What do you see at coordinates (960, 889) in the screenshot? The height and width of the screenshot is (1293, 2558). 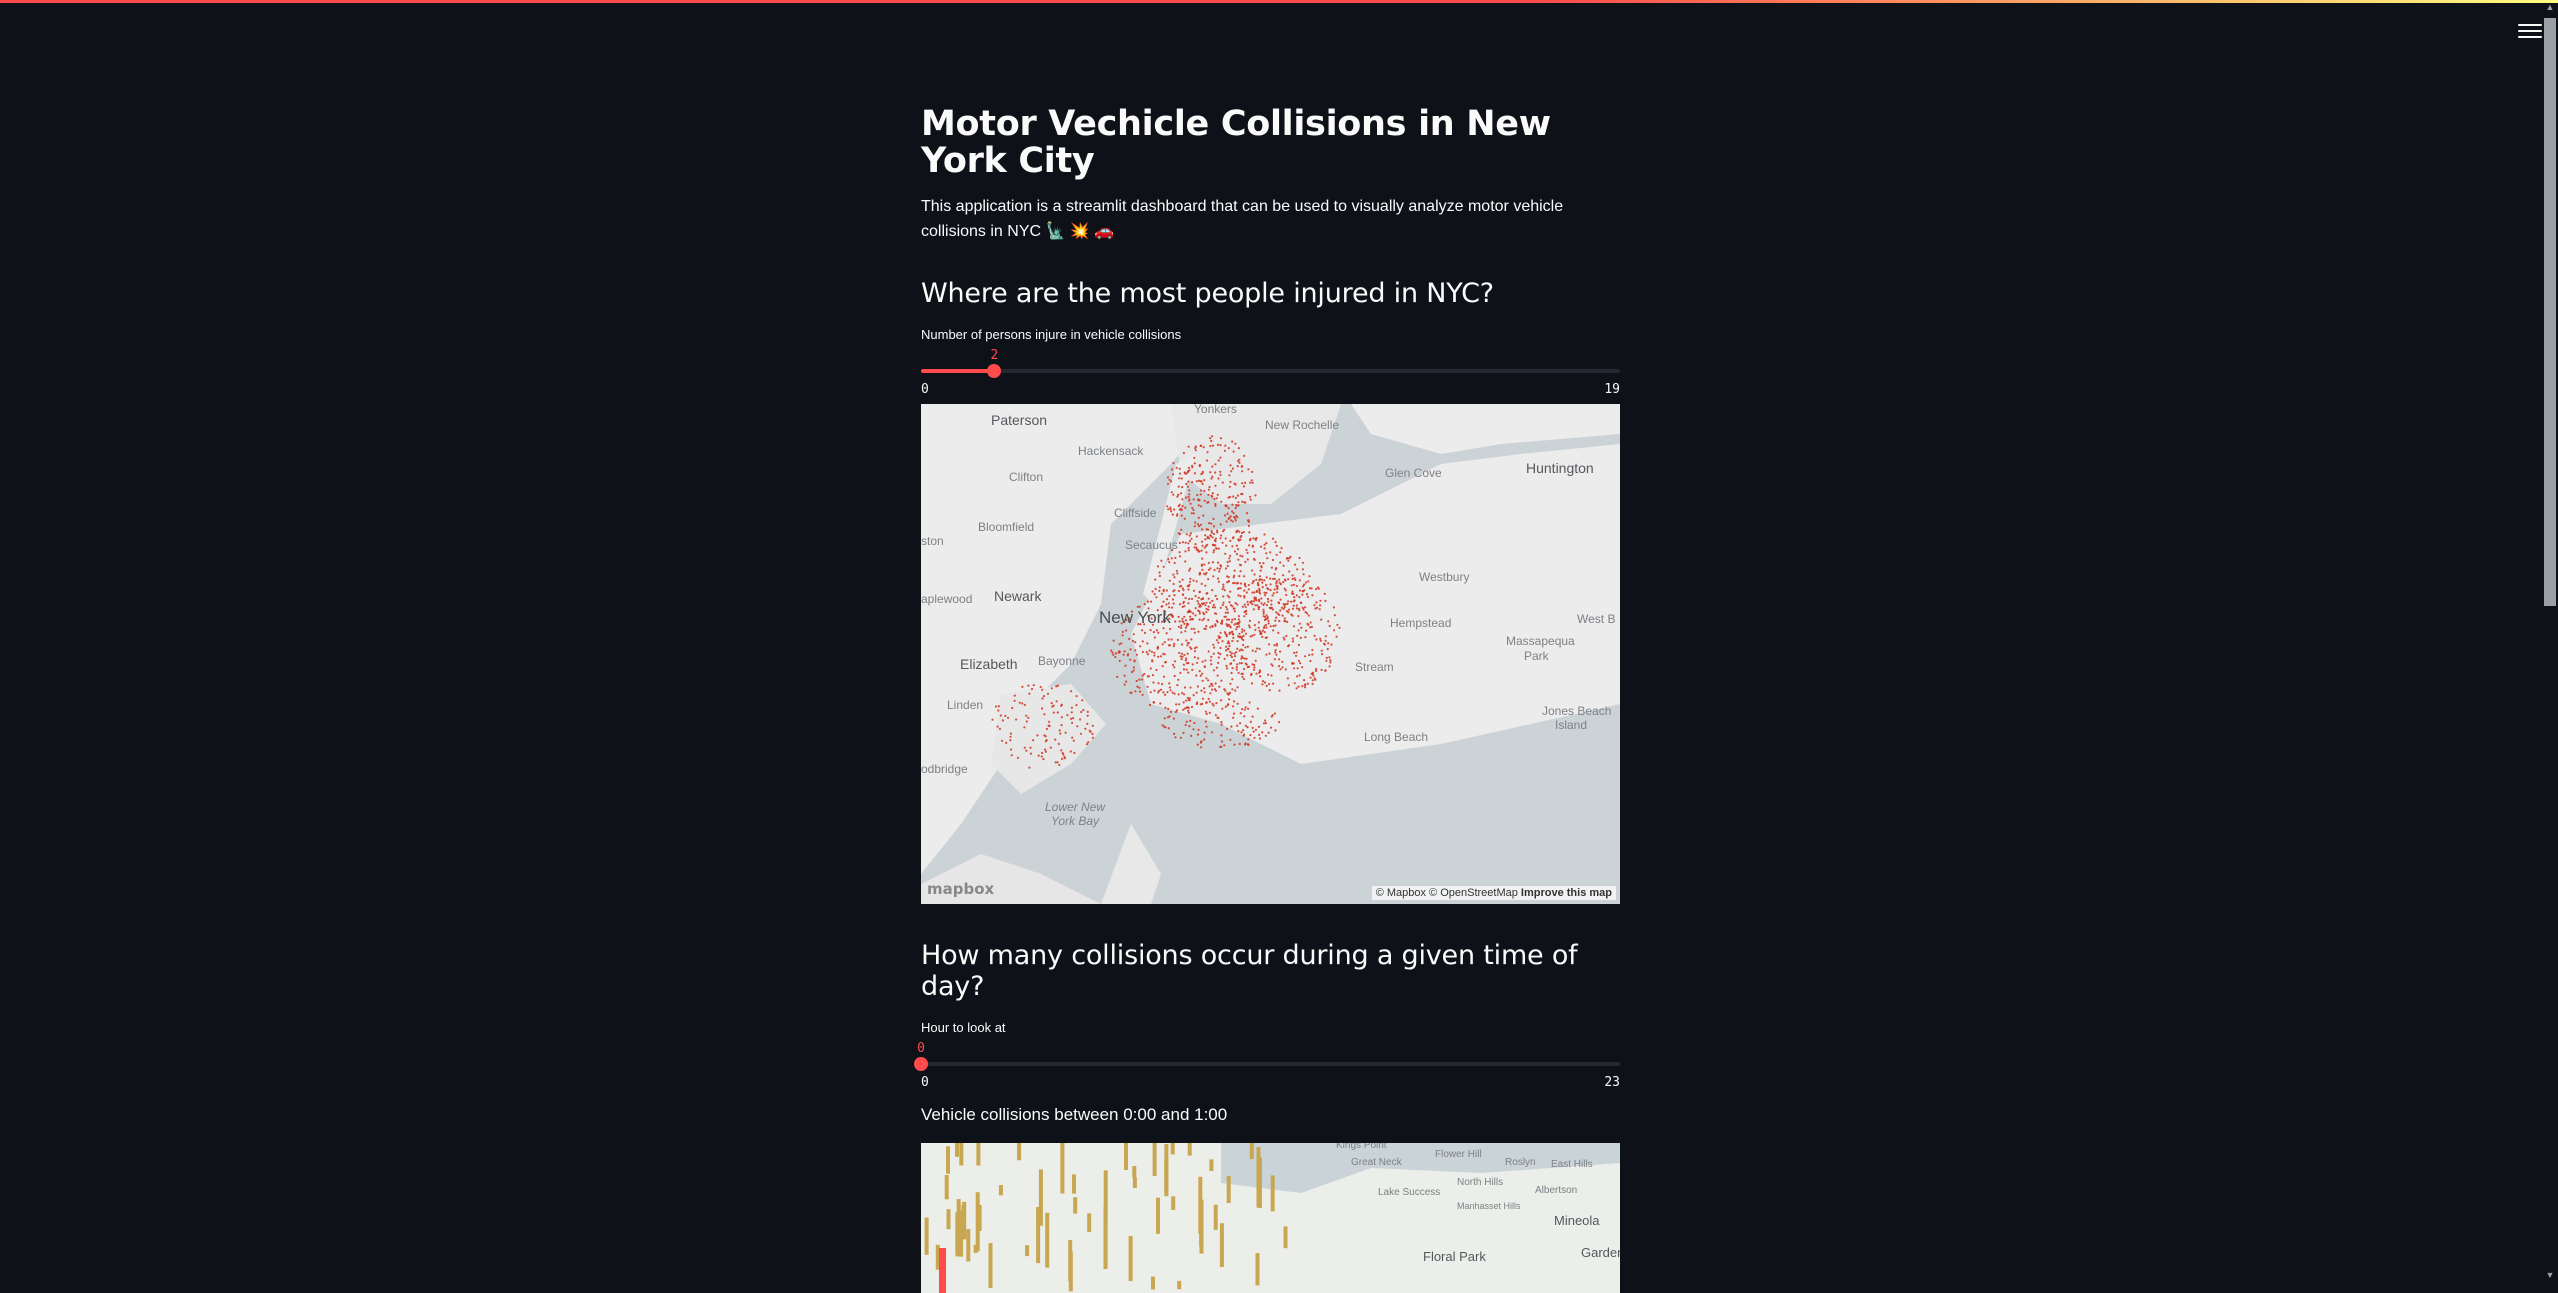 I see `mapbox-logo: mapbox` at bounding box center [960, 889].